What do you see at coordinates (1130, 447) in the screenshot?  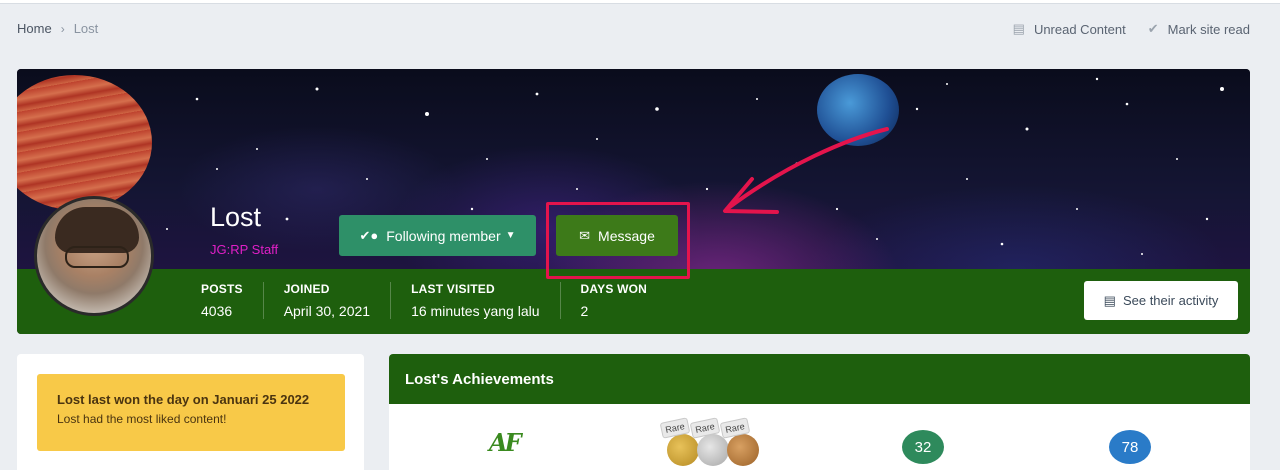 I see `achievement-count-blue: 78` at bounding box center [1130, 447].